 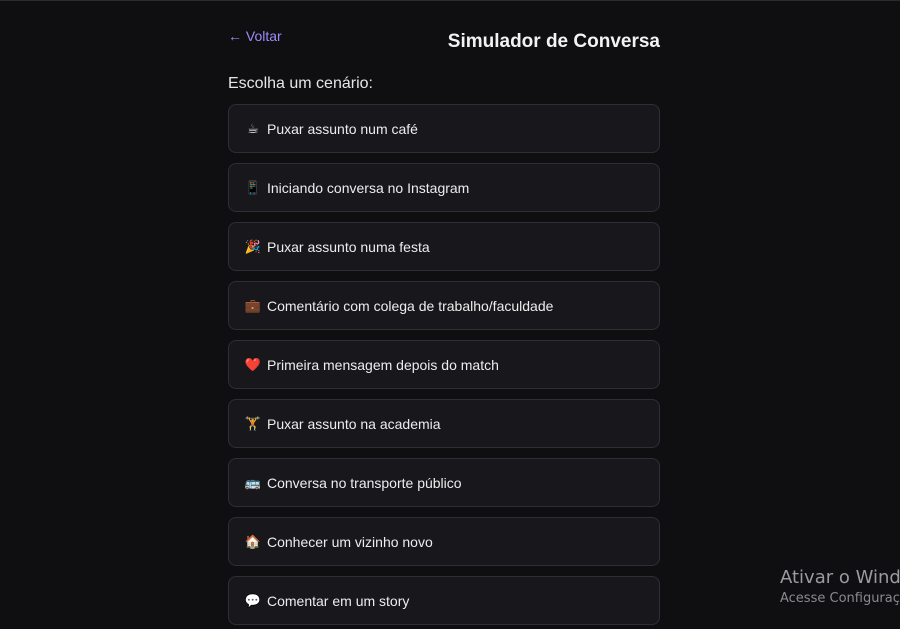 I want to click on scenario-item-vizinho: 🏠 Conhecer um vizinho novo, so click(x=444, y=541).